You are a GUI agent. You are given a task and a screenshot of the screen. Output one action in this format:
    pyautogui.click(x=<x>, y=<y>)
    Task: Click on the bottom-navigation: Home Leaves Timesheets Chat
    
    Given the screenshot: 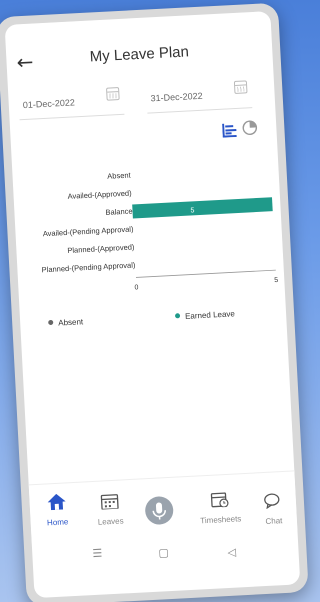 What is the action you would take?
    pyautogui.click(x=163, y=507)
    